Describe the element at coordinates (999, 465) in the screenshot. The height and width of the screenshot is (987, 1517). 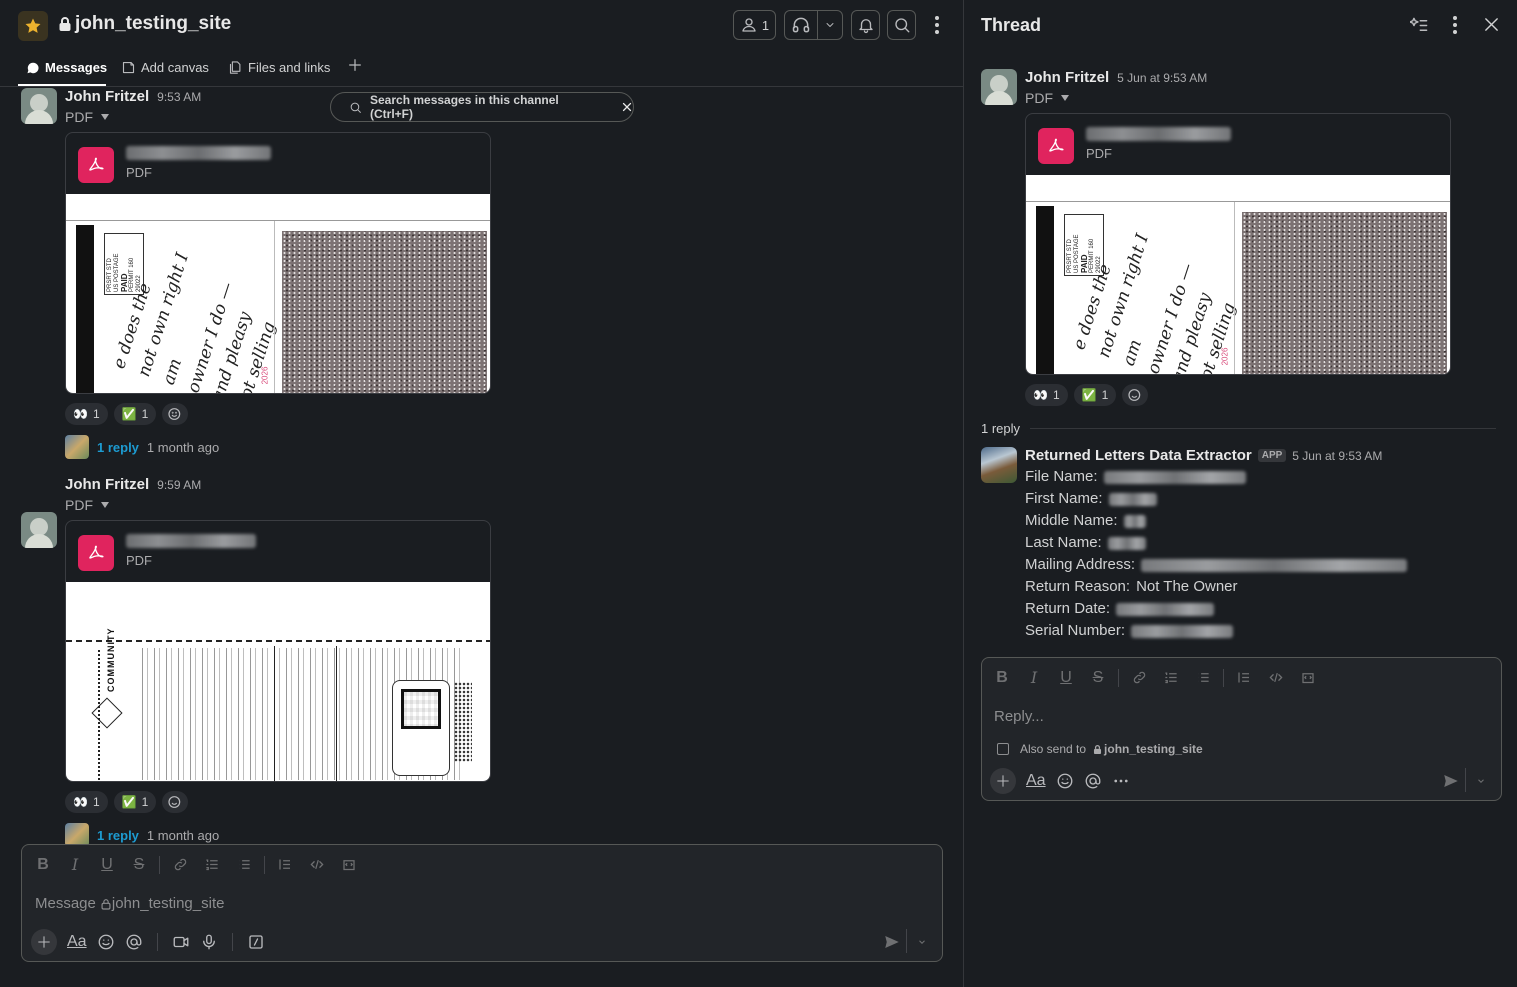
I see `bot-avatar` at that location.